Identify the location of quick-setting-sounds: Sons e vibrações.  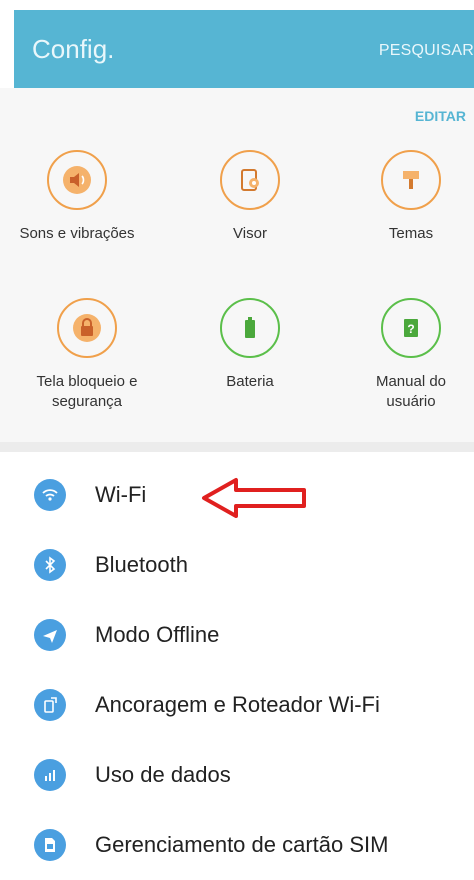
(77, 197).